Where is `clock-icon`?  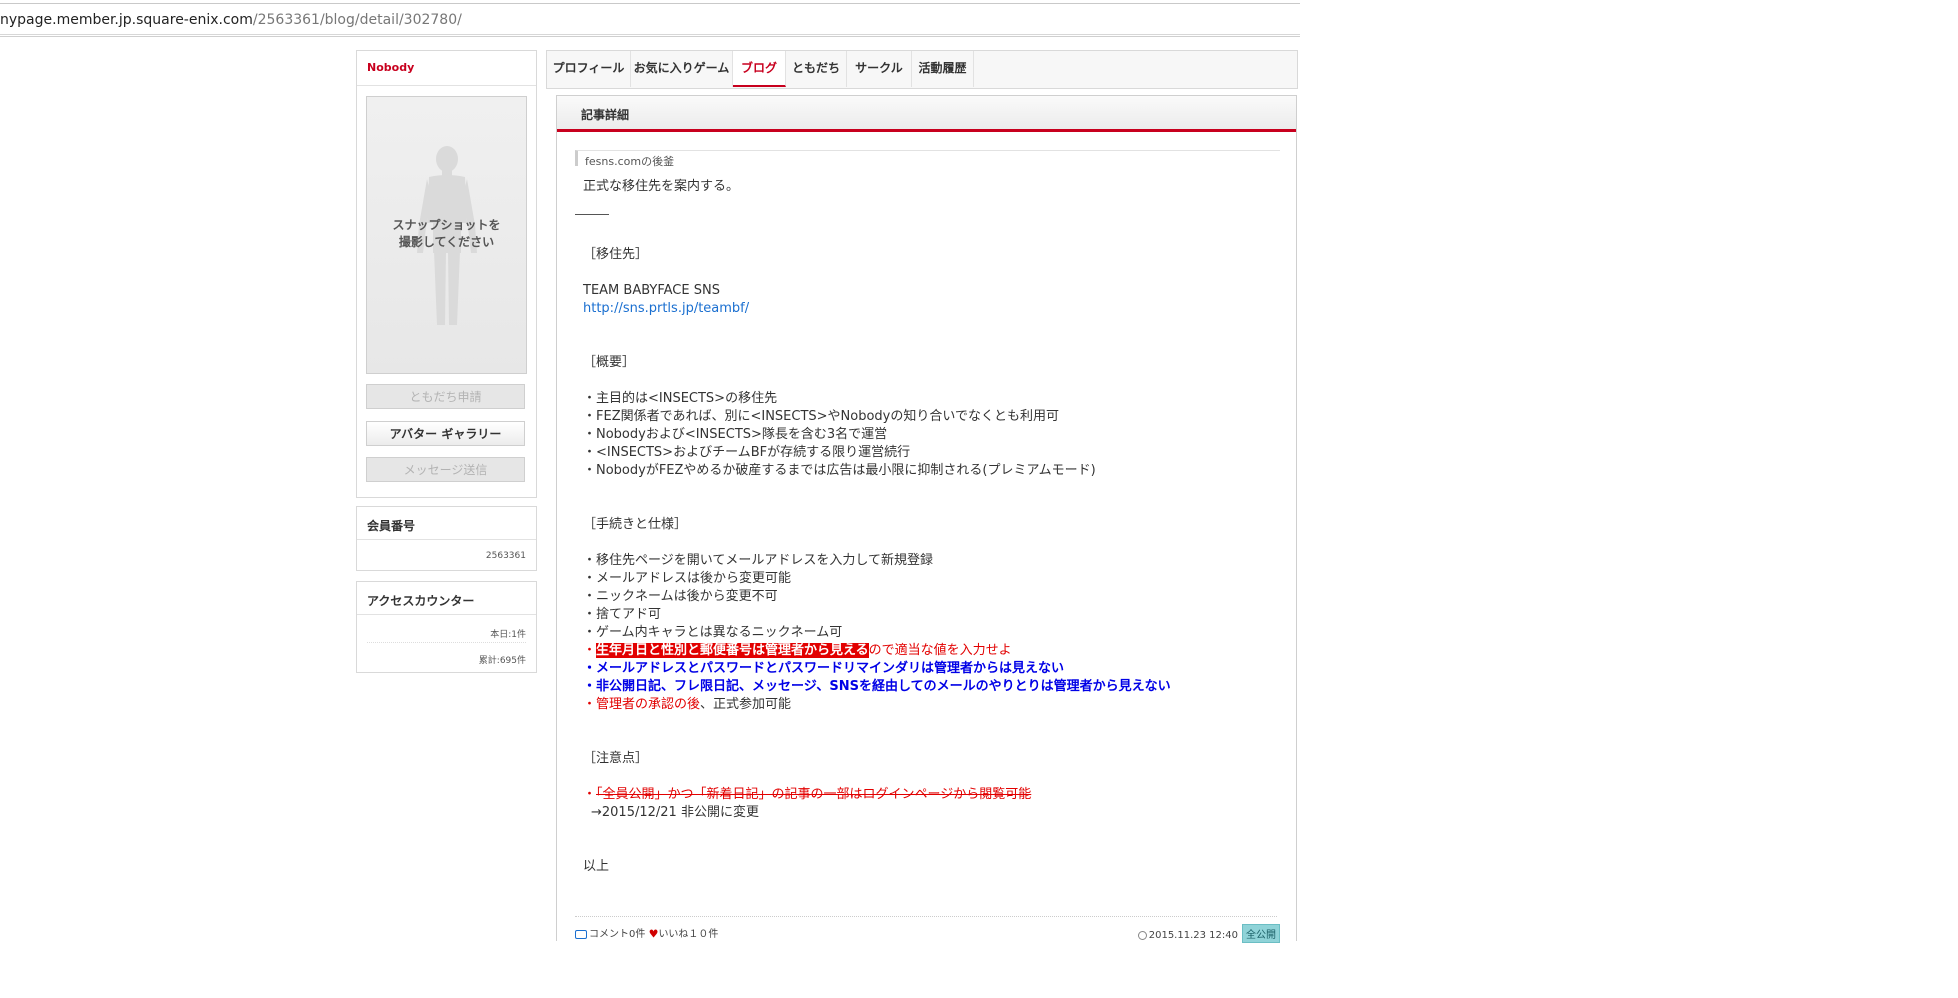
clock-icon is located at coordinates (1142, 935).